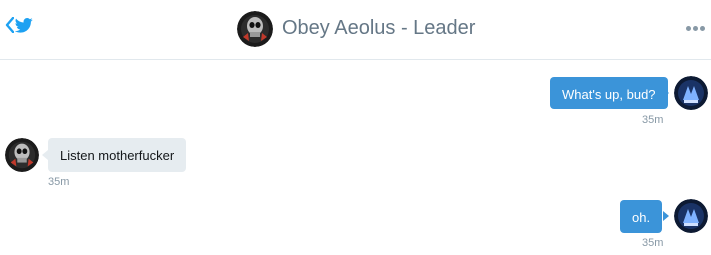 The width and height of the screenshot is (711, 255). I want to click on contact-message-avatar, so click(22, 155).